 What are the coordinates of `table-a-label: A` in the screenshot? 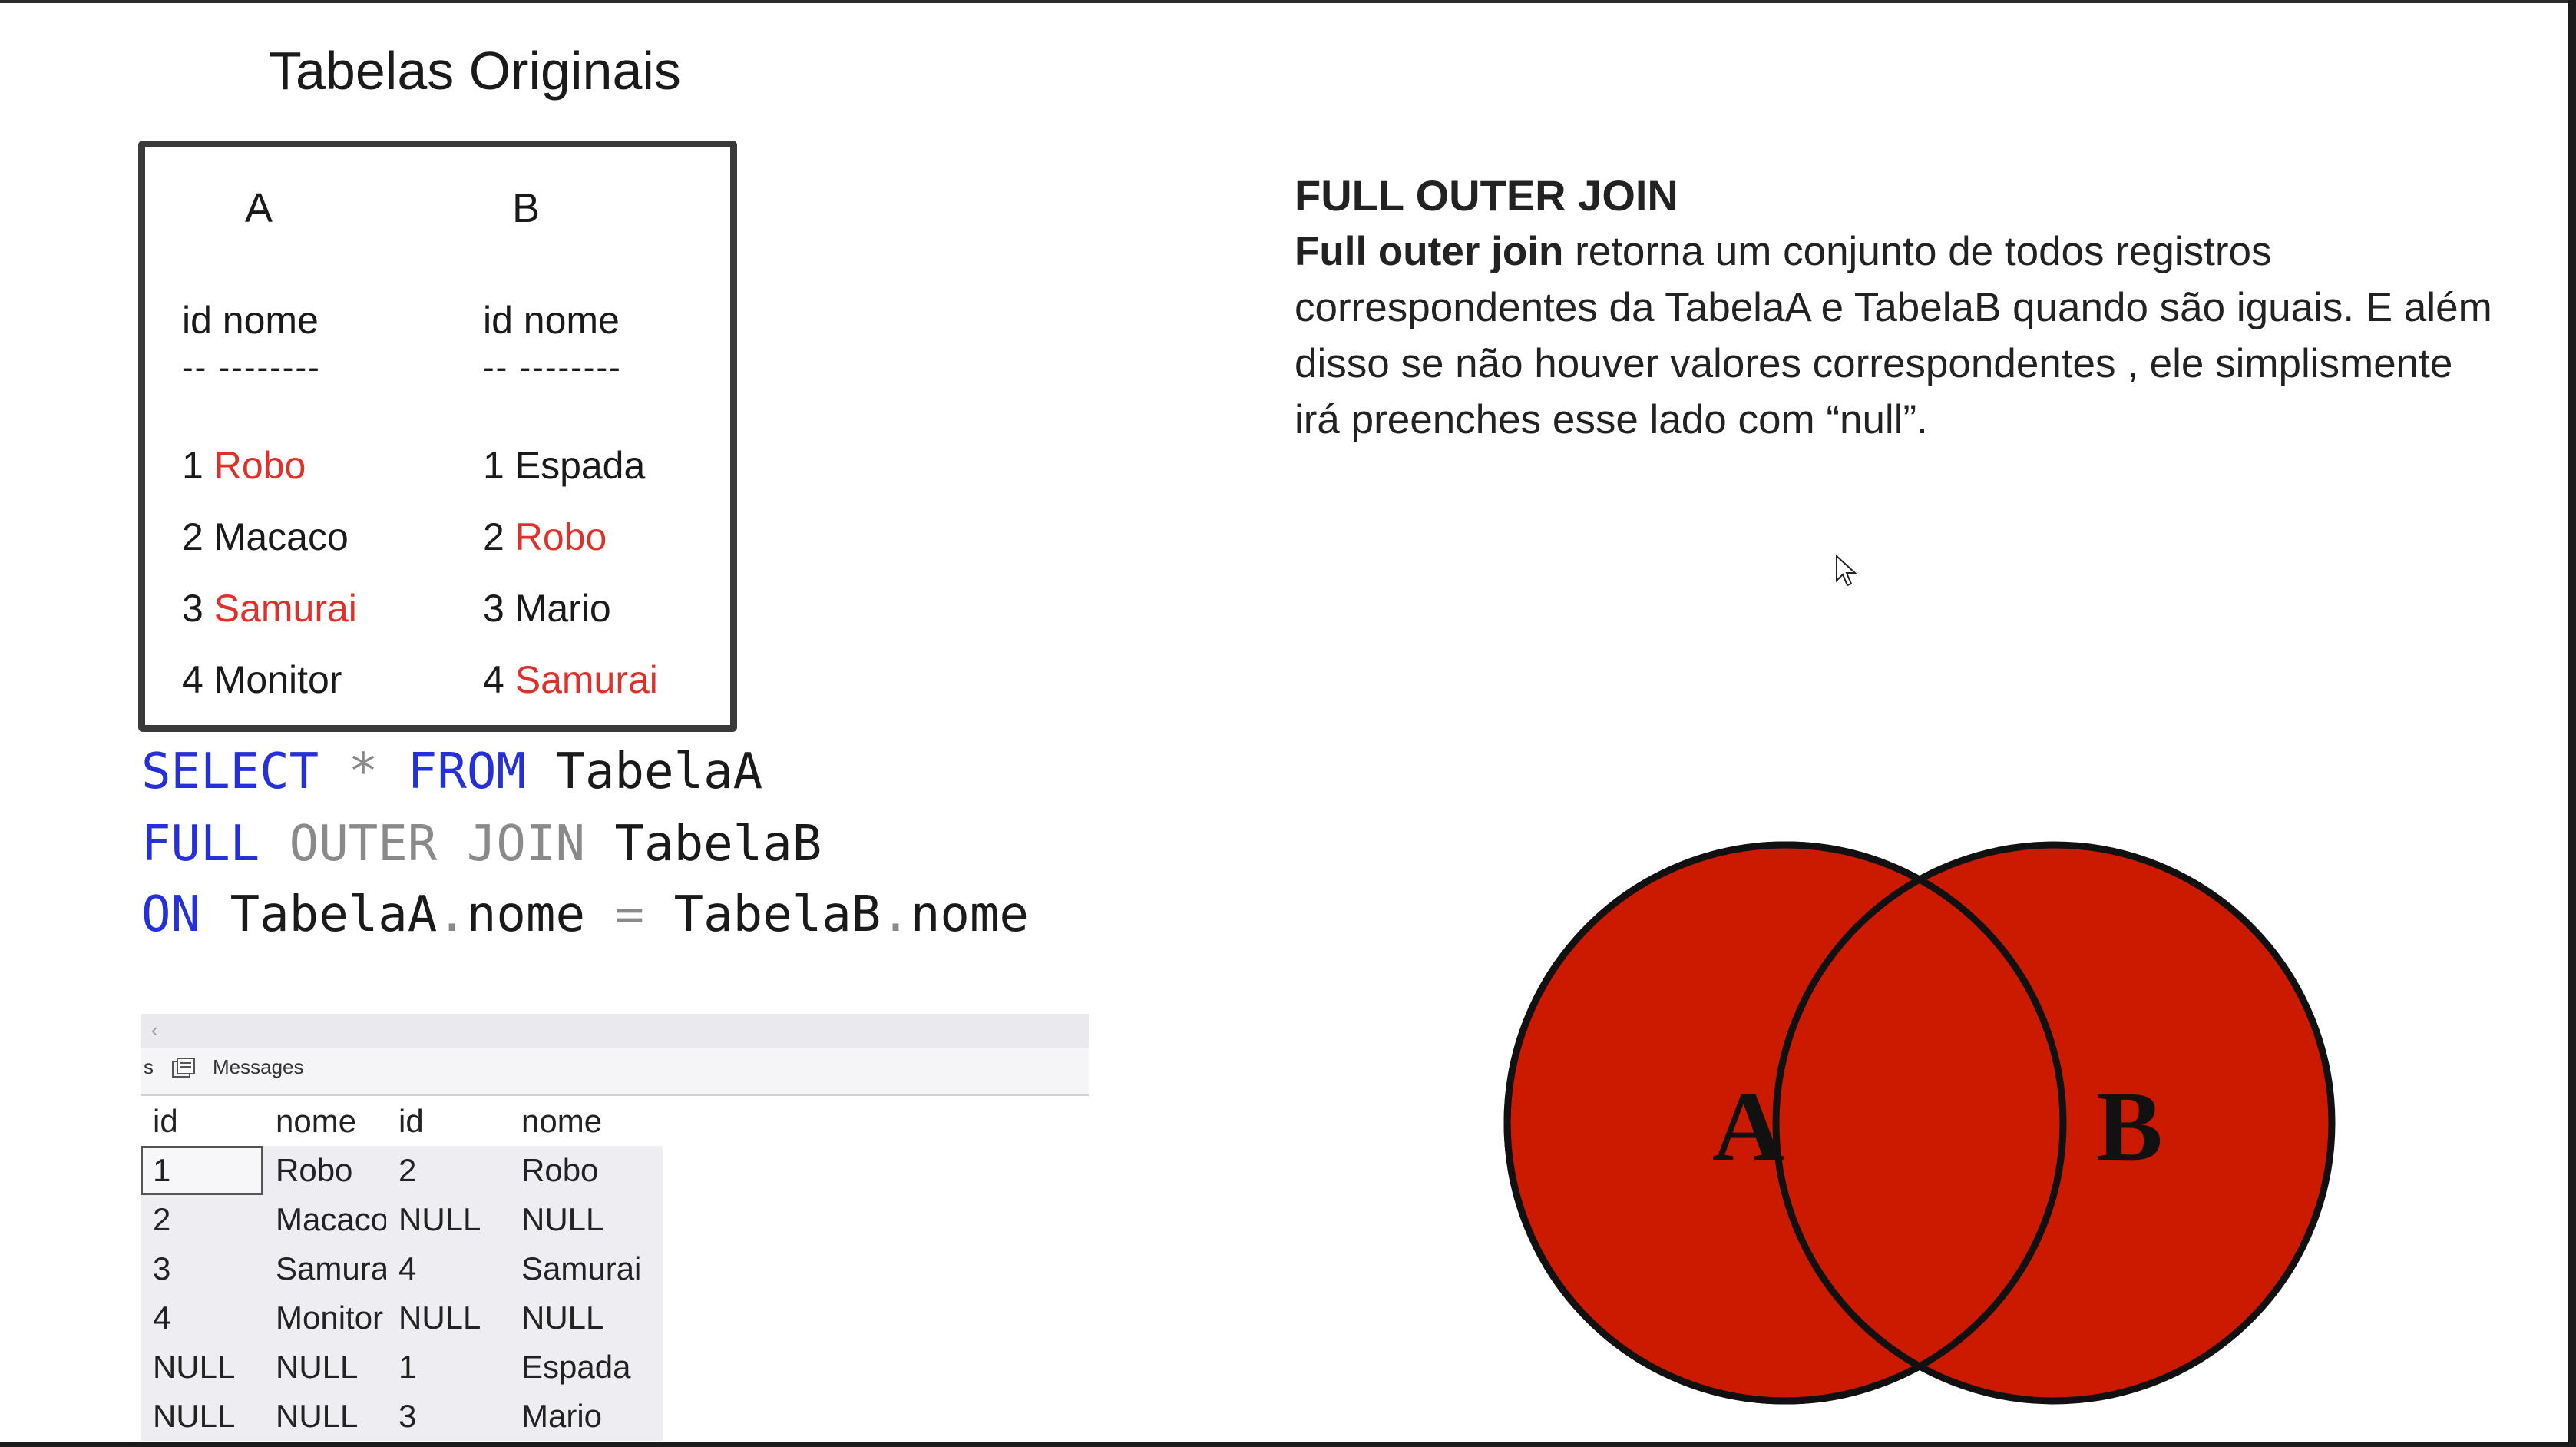 It's located at (259, 208).